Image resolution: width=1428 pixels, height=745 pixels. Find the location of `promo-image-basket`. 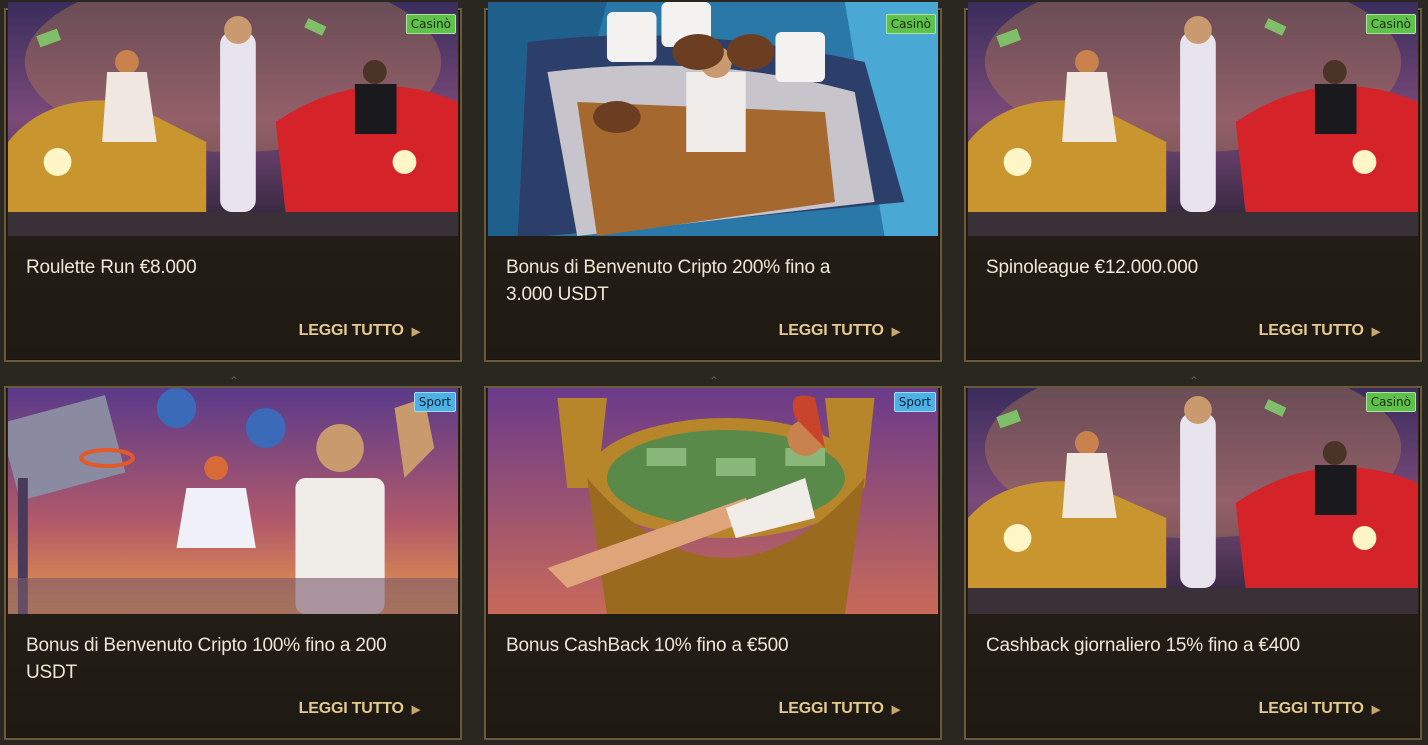

promo-image-basket is located at coordinates (233, 501).